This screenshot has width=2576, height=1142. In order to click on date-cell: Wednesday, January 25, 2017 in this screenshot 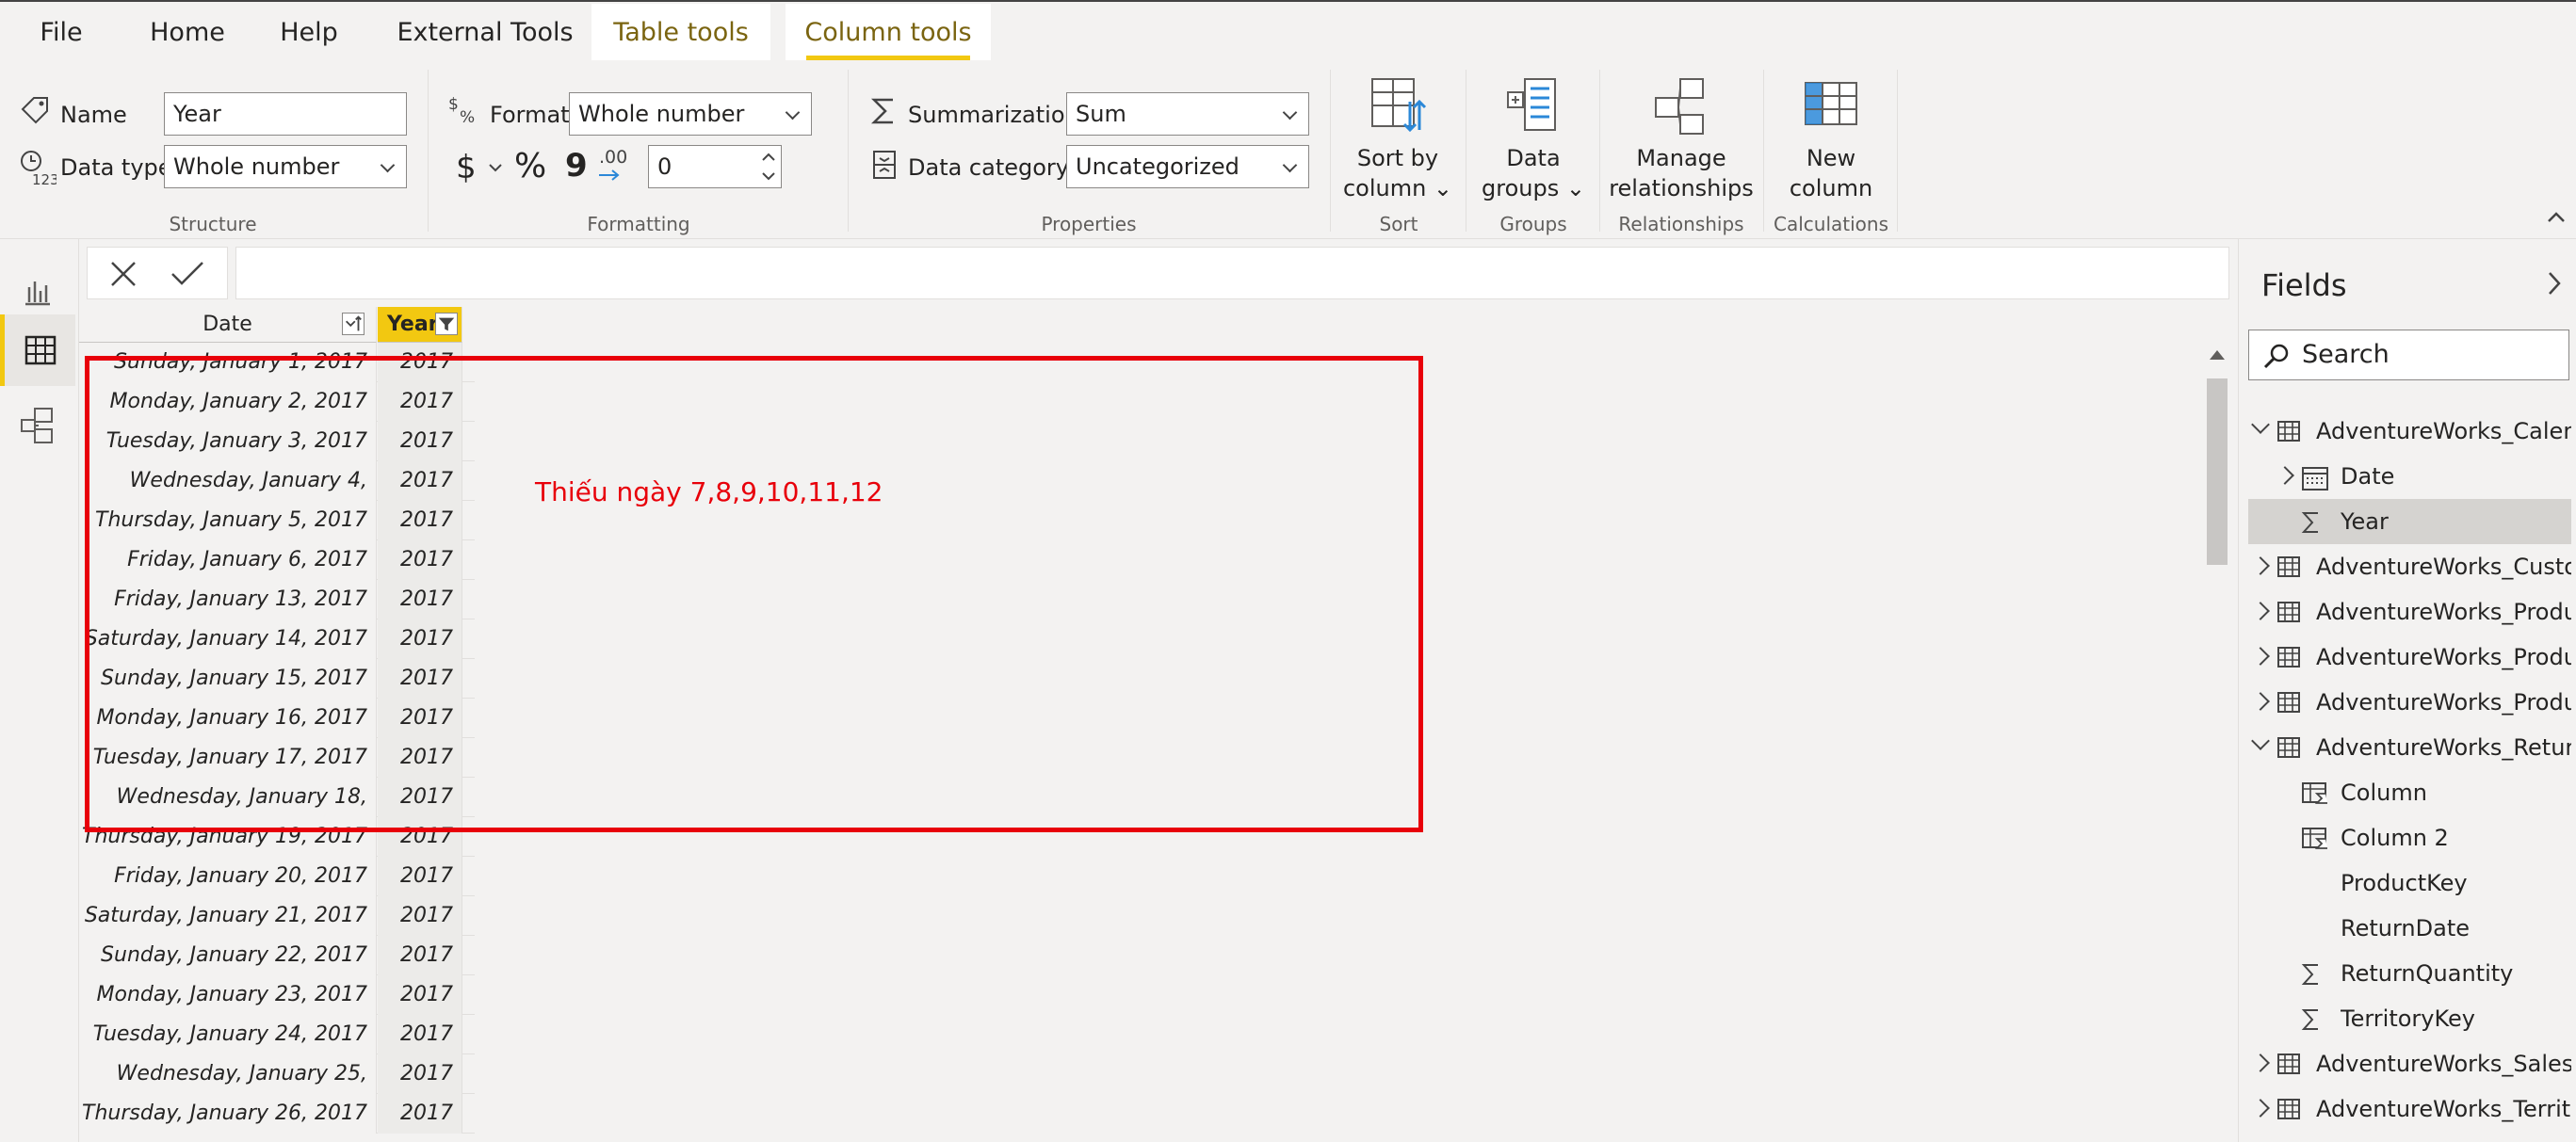, I will do `click(228, 1089)`.